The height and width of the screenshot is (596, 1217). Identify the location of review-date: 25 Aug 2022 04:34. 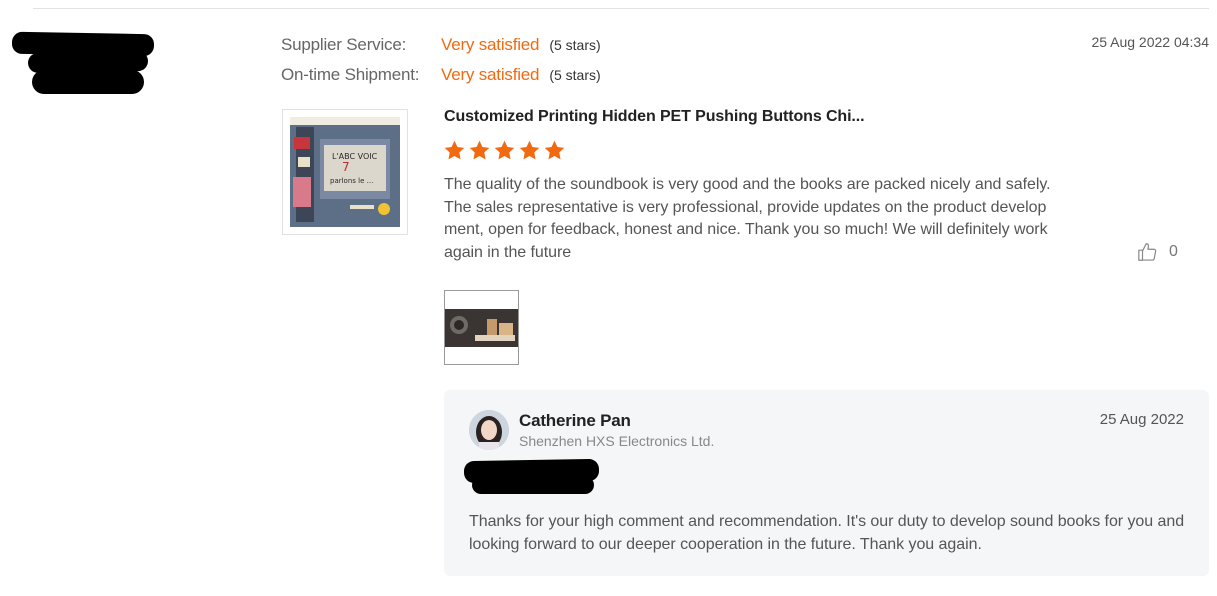
(1150, 42).